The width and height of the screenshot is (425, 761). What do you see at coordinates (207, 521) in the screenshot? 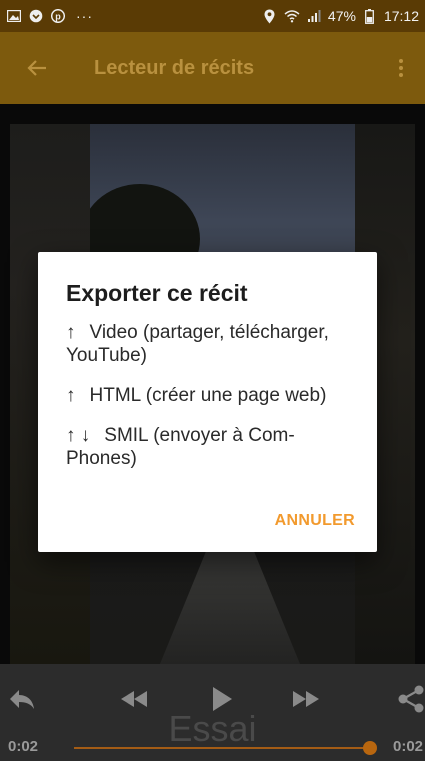
I see `dialog-buttons: ANNULER` at bounding box center [207, 521].